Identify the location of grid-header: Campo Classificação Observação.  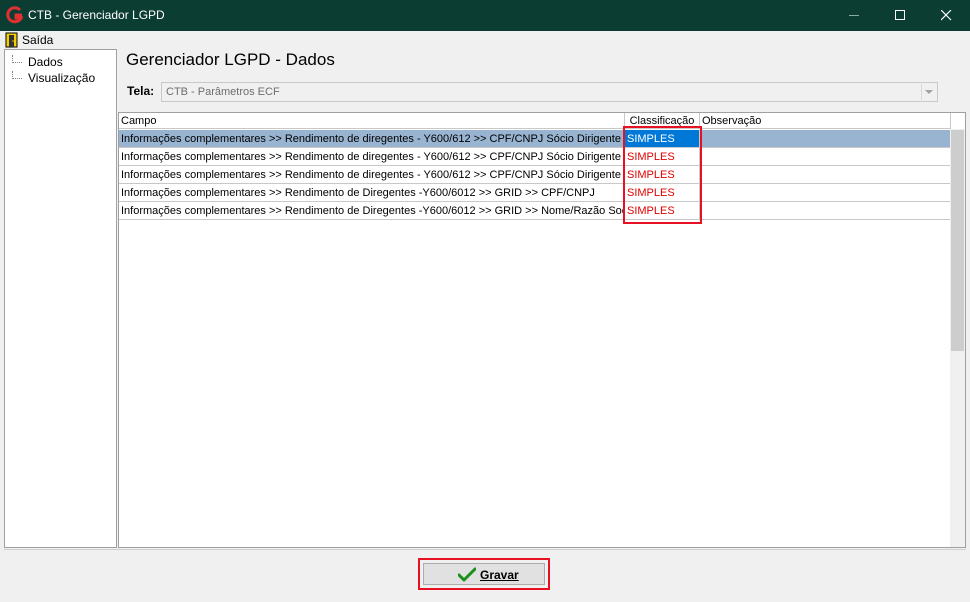
(535, 121).